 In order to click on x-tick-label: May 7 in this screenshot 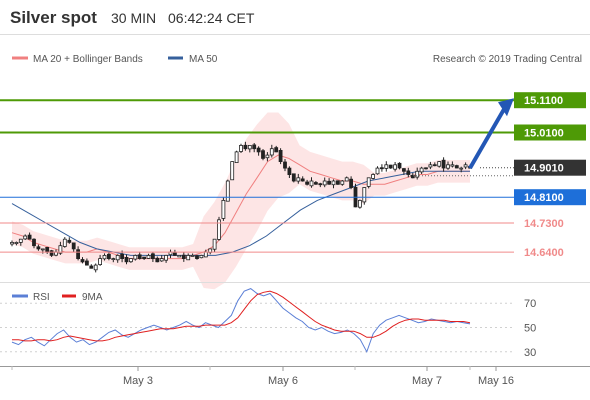, I will do `click(427, 381)`.